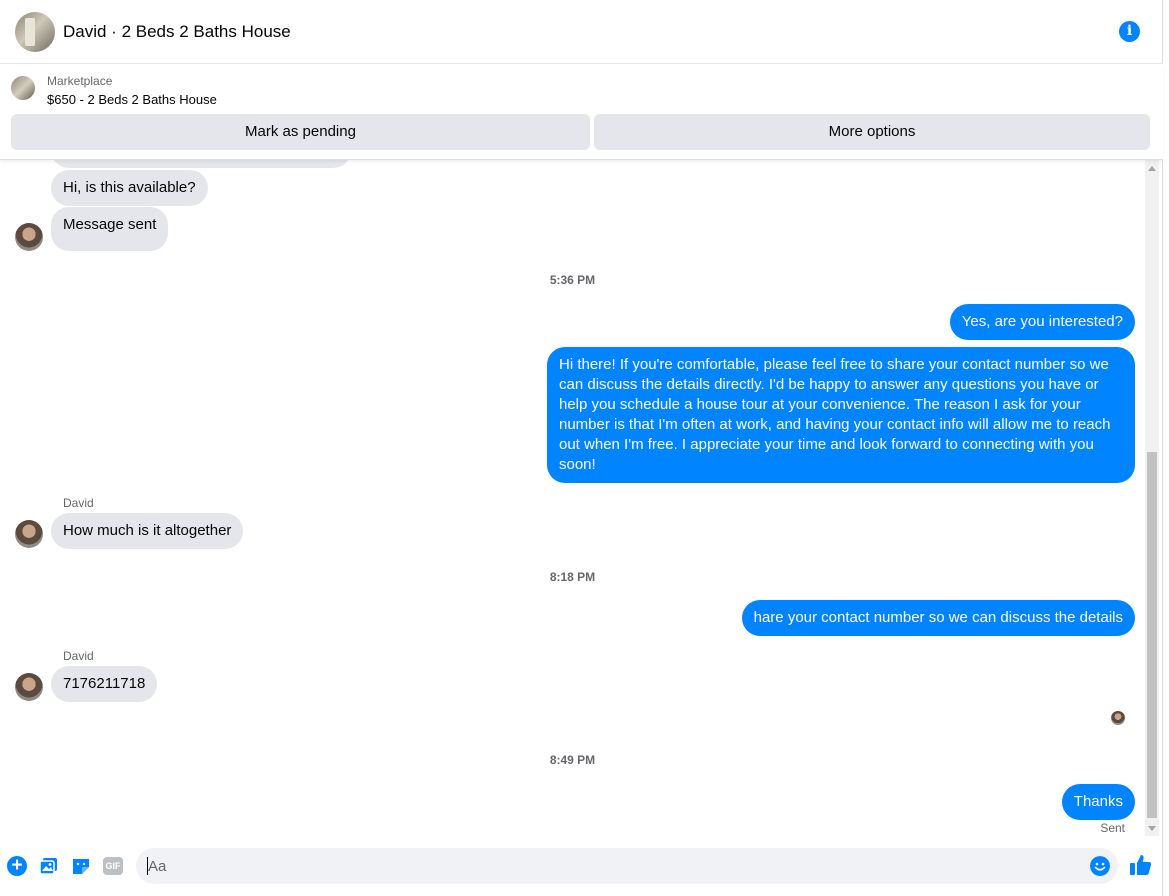 This screenshot has width=1169, height=896. Describe the element at coordinates (1112, 828) in the screenshot. I see `message-status: Sent` at that location.